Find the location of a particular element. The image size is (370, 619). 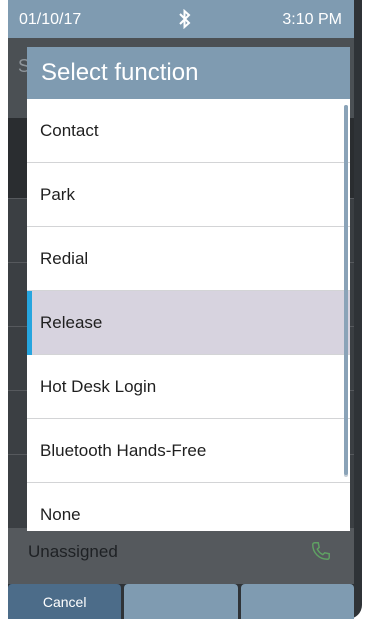

status-date: 01/10/17 is located at coordinates (50, 19).